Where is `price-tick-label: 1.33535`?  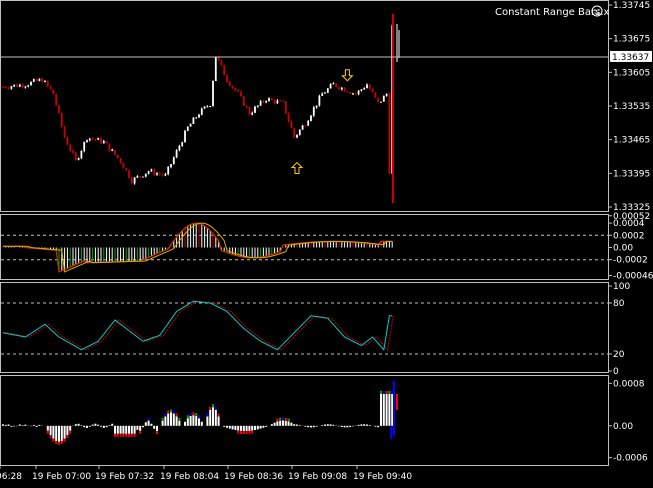 price-tick-label: 1.33535 is located at coordinates (631, 107).